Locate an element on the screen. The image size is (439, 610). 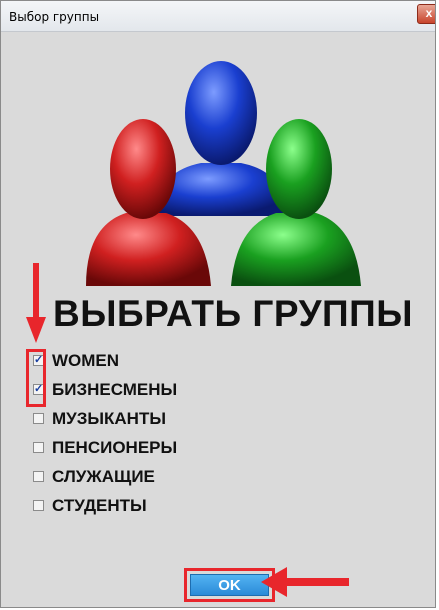
group-item-musicians: МУЗЫКАНТЫ is located at coordinates (105, 418).